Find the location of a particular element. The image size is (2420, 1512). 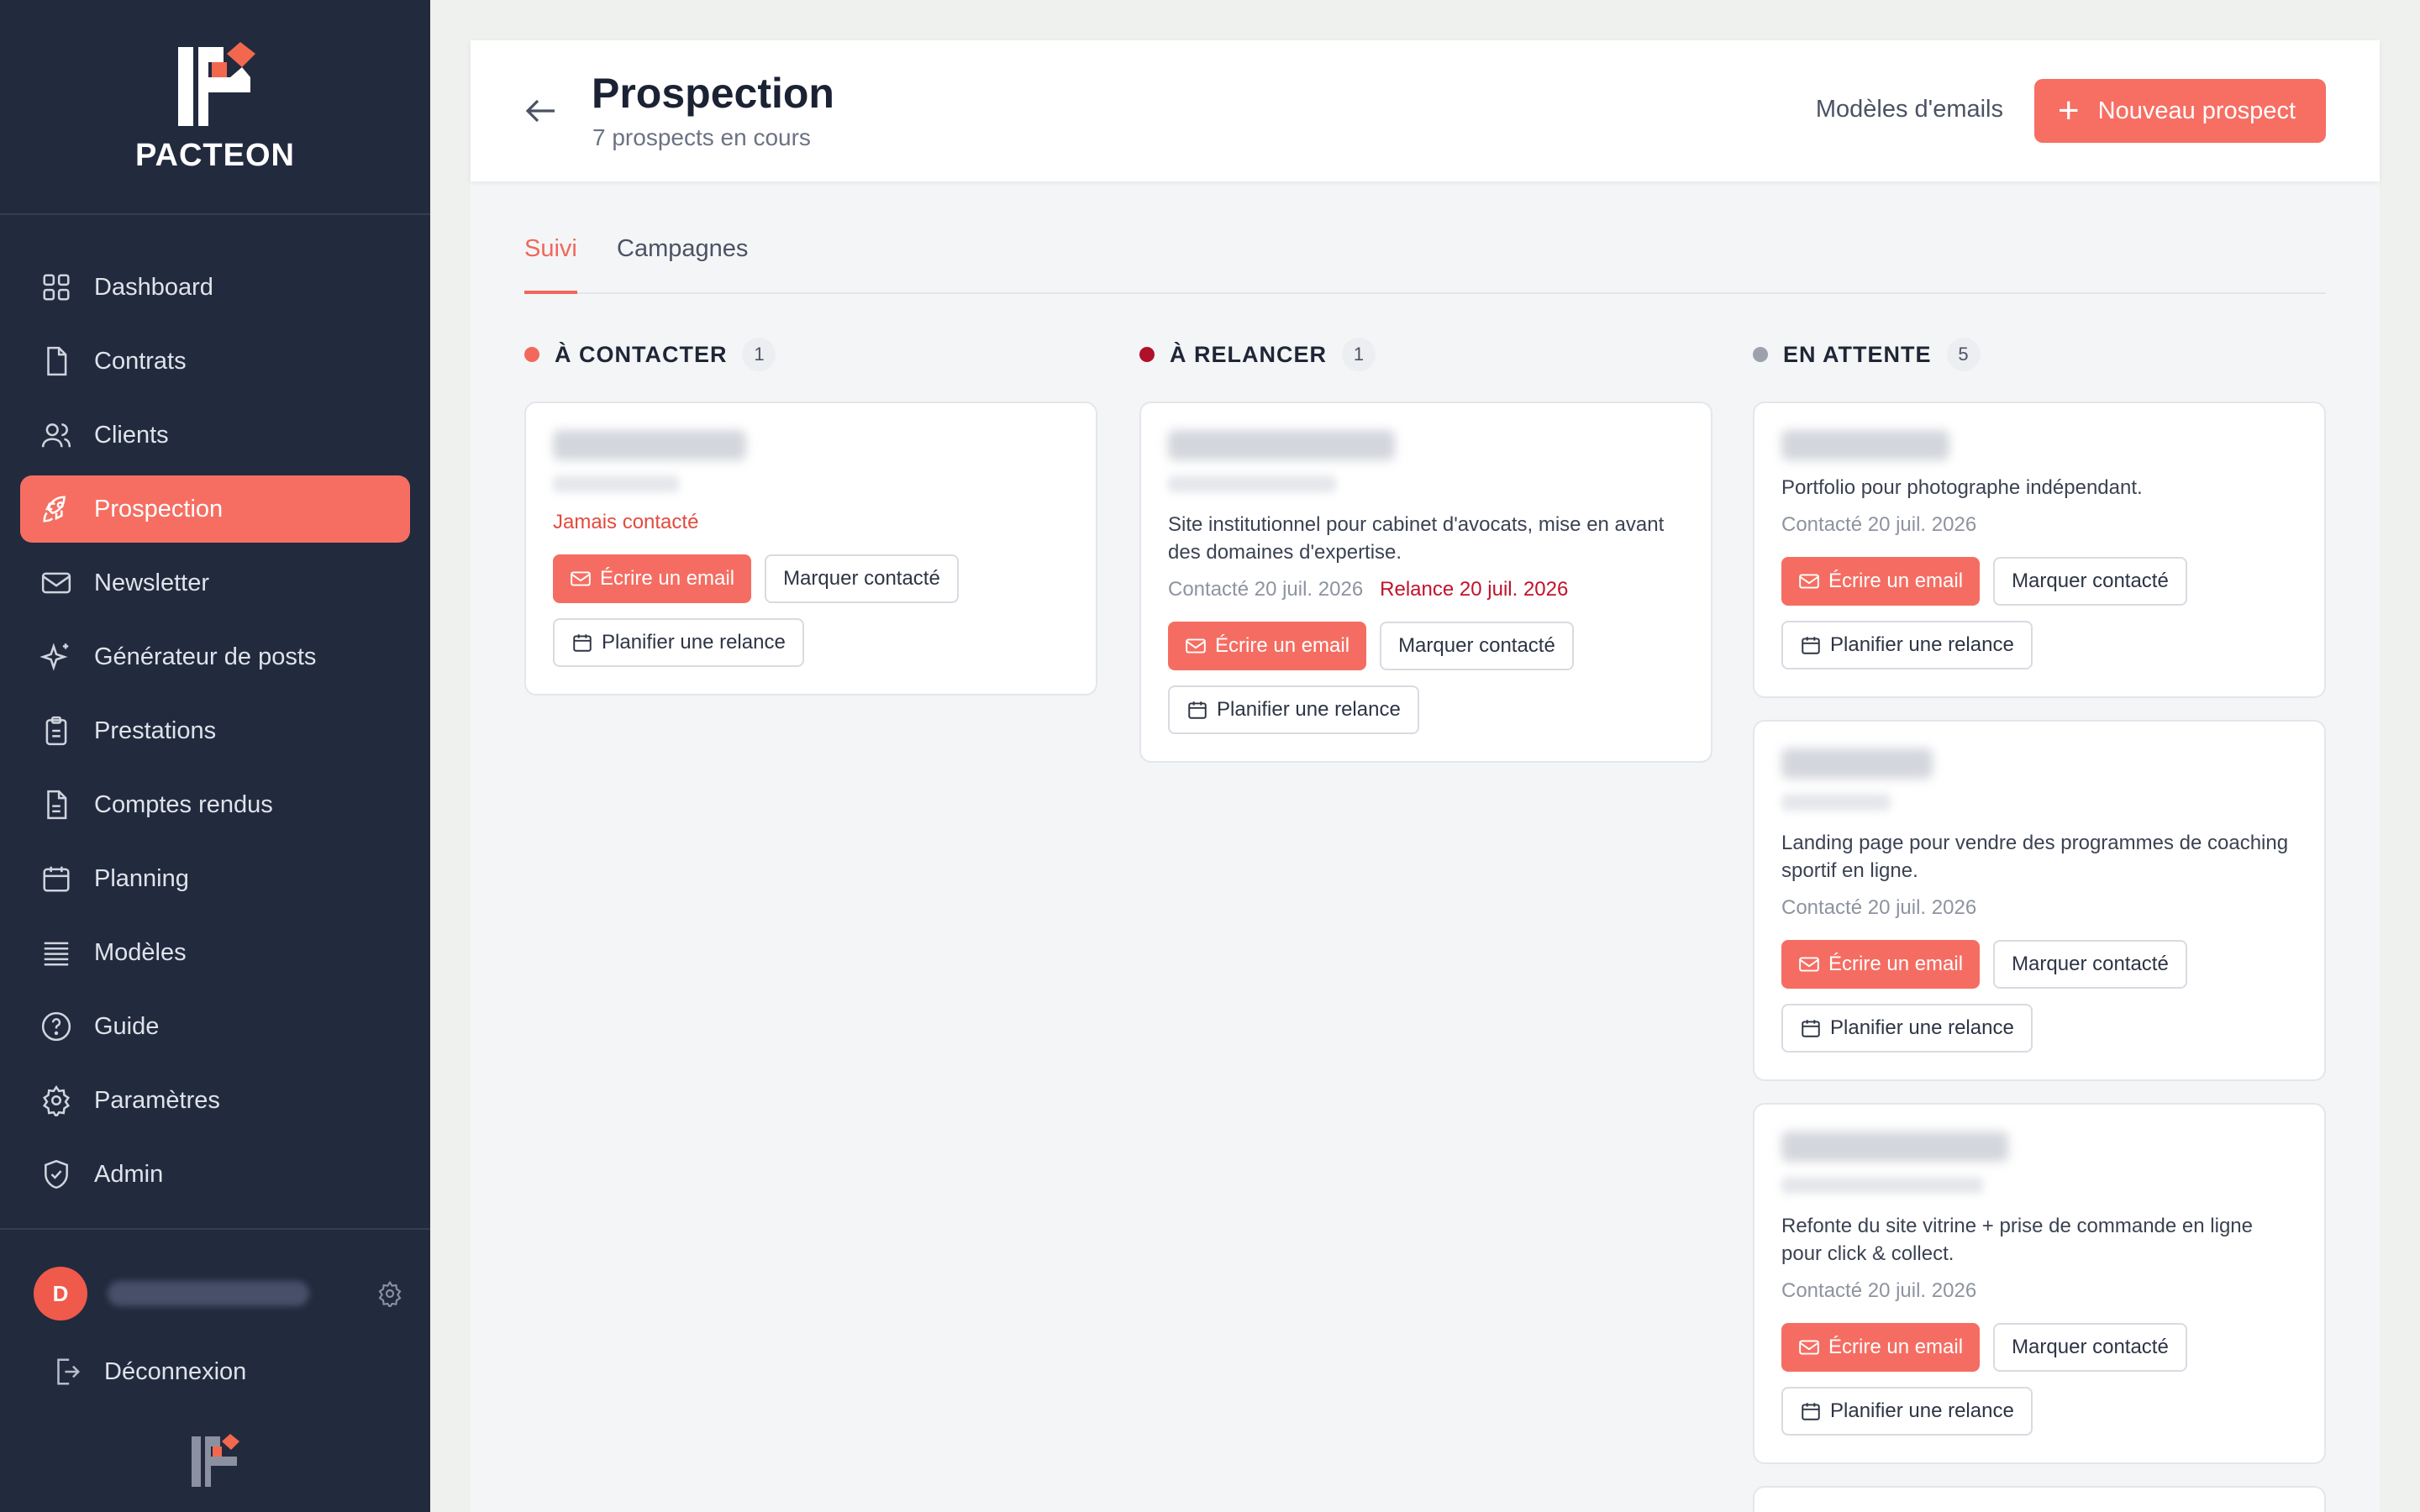

pacteon-logo is located at coordinates (217, 84).